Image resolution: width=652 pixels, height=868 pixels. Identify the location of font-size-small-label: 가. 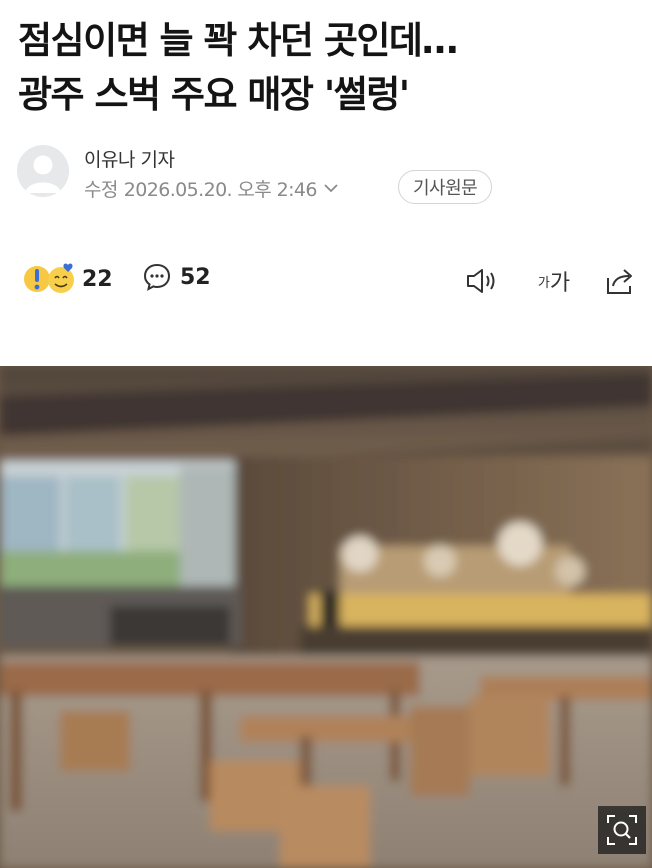
(543, 283).